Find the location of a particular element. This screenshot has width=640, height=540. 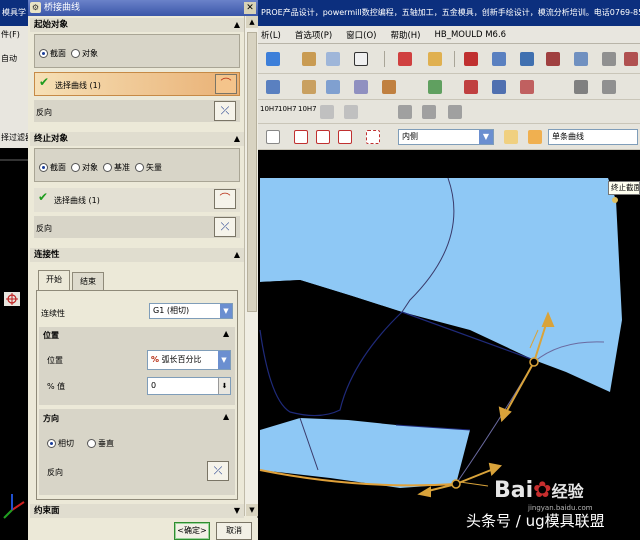

scroll-thumb is located at coordinates (252, 172).